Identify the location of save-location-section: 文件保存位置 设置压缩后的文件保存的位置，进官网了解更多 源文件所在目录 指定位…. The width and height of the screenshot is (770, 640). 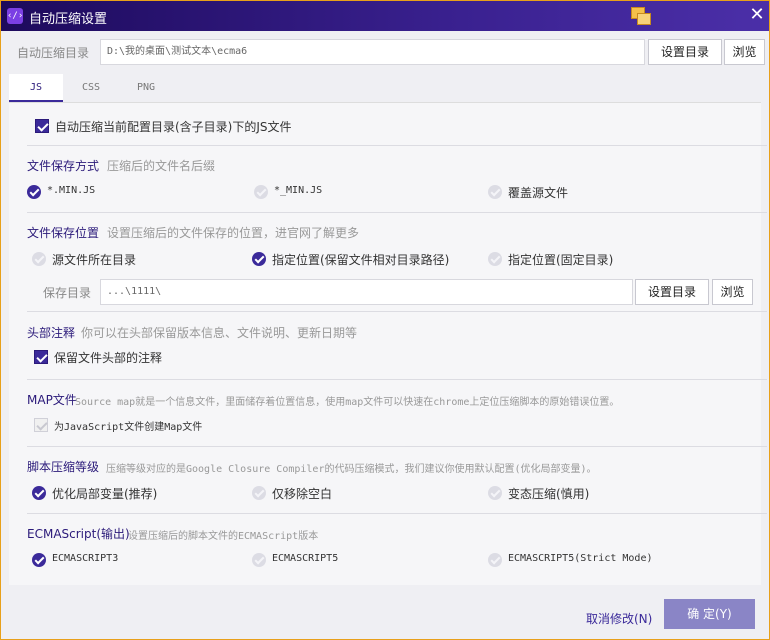
(393, 264).